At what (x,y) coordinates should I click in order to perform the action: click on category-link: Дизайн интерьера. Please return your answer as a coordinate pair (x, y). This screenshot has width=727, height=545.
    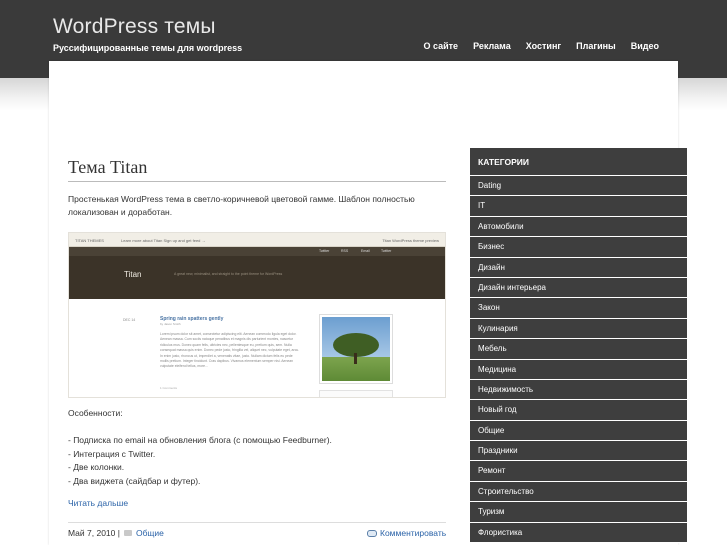
    Looking at the image, I should click on (578, 288).